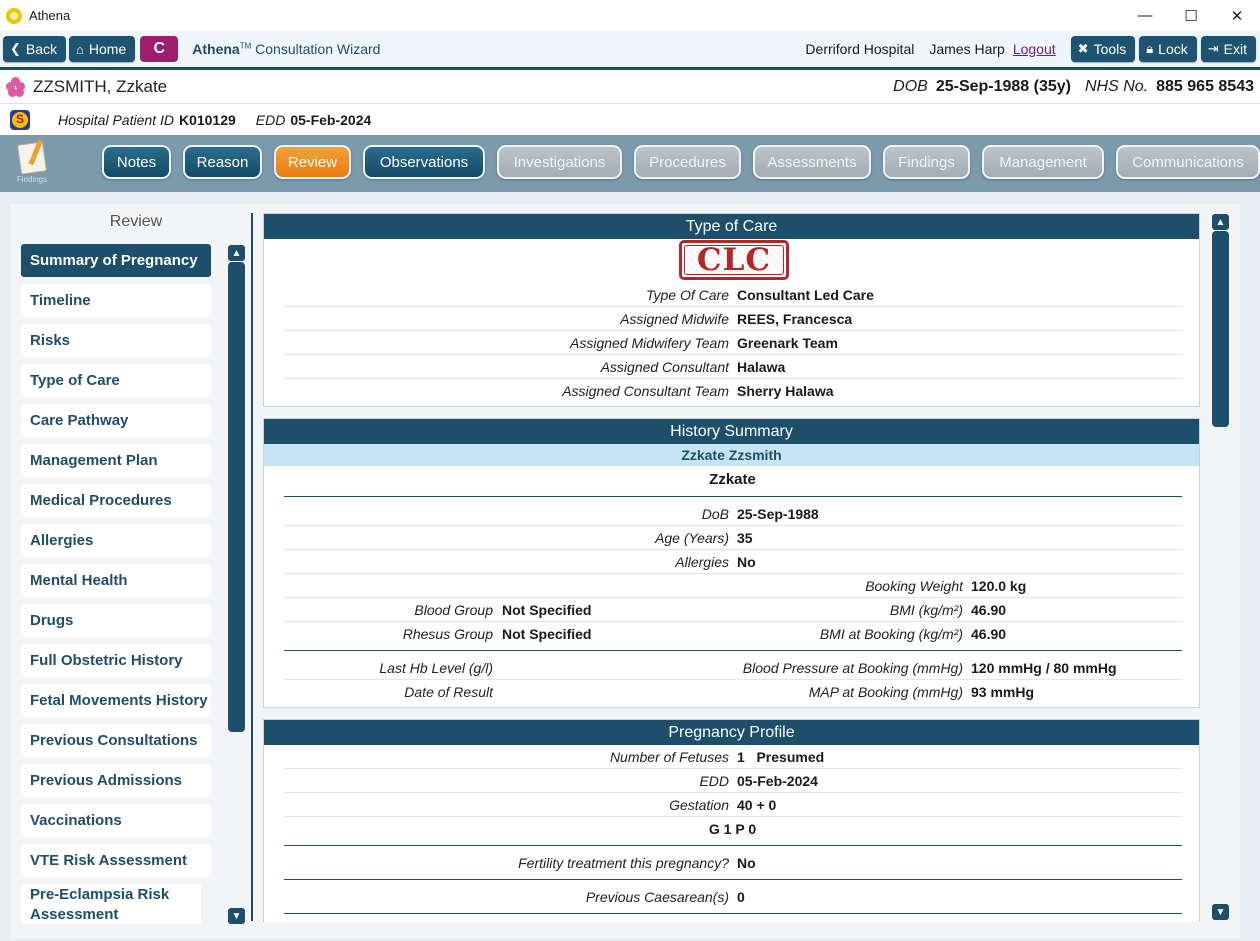 The image size is (1260, 941). I want to click on sidebar-item-pre-eclampsia-risk-assessment: Pre-Eclampsia Risk Assessment, so click(111, 904).